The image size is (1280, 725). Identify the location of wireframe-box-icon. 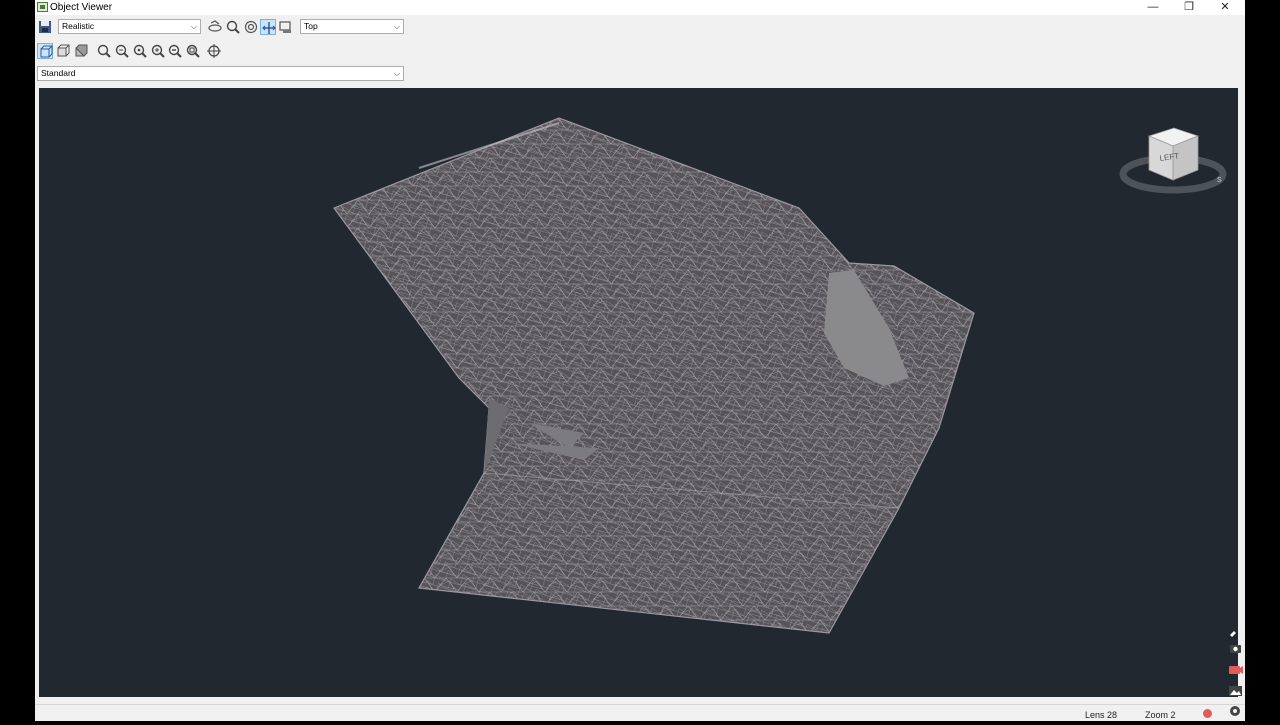
(45, 51).